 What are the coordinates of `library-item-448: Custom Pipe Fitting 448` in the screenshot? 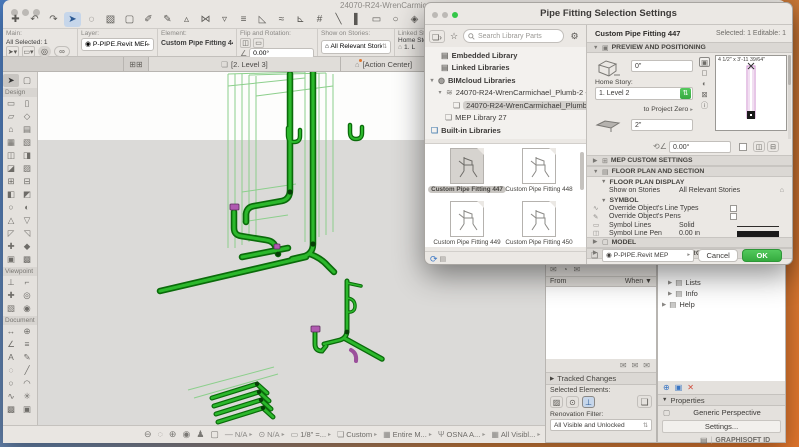 It's located at (539, 173).